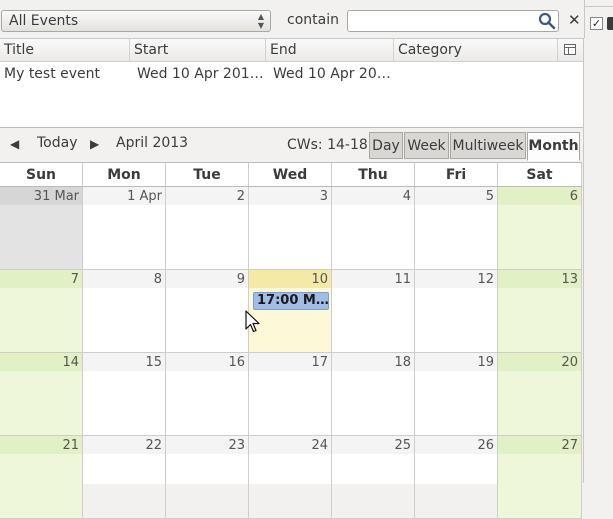  What do you see at coordinates (476, 50) in the screenshot?
I see `column-header-category: Category` at bounding box center [476, 50].